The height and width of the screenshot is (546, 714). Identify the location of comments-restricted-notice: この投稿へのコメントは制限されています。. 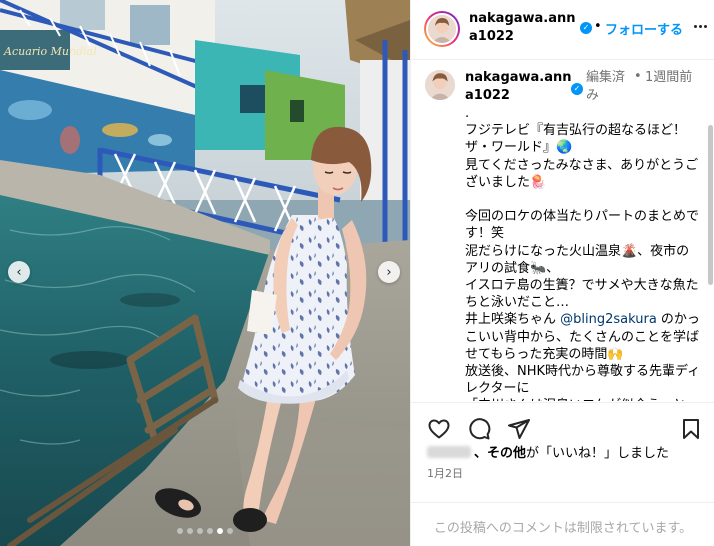
(562, 524).